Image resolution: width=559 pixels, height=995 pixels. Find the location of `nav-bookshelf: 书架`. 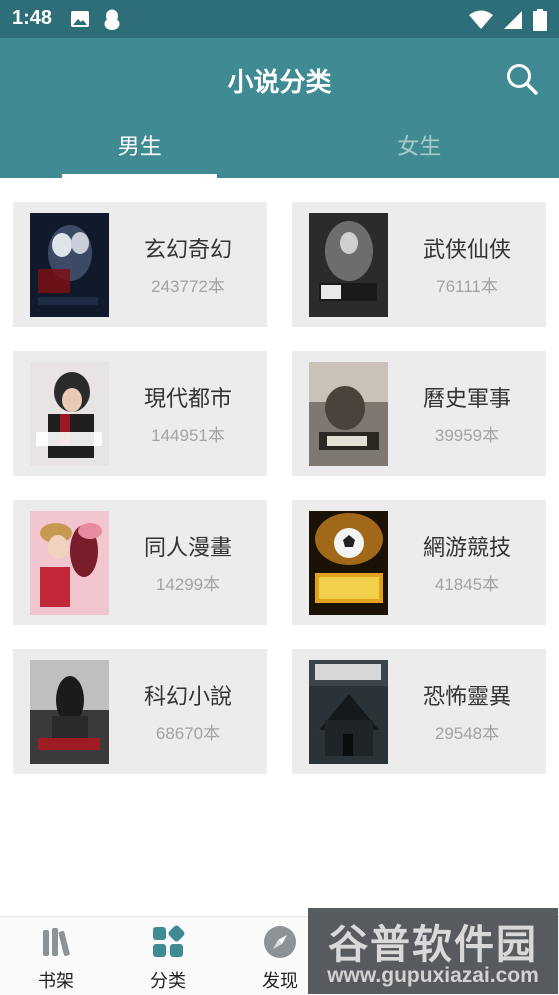

nav-bookshelf: 书架 is located at coordinates (56, 956).